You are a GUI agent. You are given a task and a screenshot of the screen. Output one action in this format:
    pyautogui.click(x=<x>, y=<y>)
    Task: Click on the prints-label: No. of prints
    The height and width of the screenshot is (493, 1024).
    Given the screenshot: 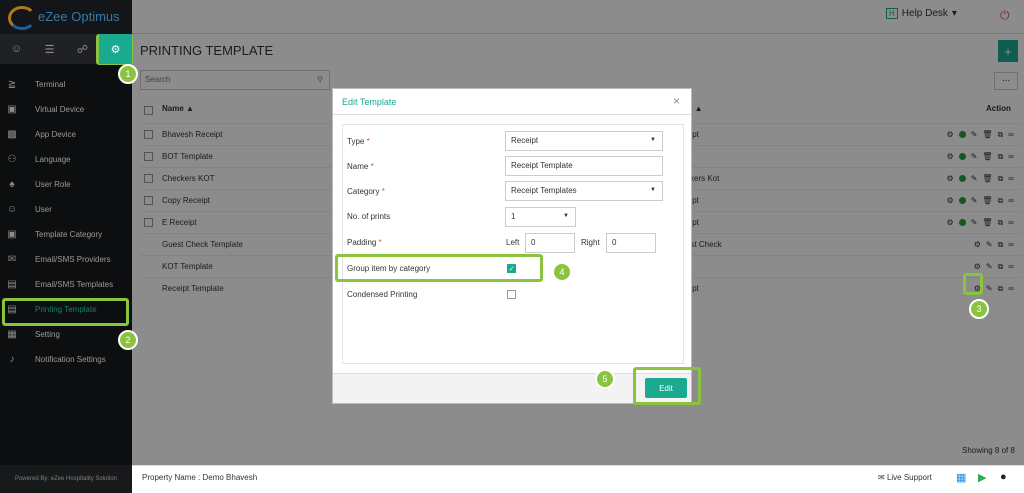 What is the action you would take?
    pyautogui.click(x=369, y=216)
    